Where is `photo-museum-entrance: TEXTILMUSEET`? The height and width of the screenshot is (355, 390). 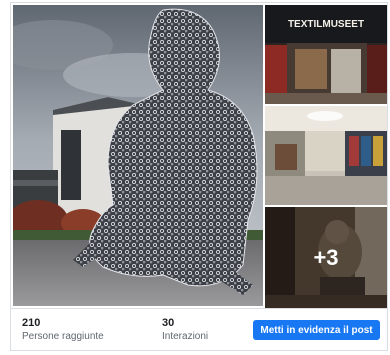
photo-museum-entrance: TEXTILMUSEET is located at coordinates (326, 54).